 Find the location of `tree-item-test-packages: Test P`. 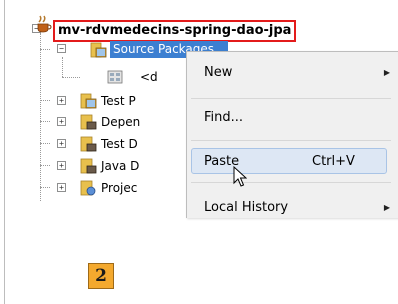

tree-item-test-packages: Test P is located at coordinates (118, 101).